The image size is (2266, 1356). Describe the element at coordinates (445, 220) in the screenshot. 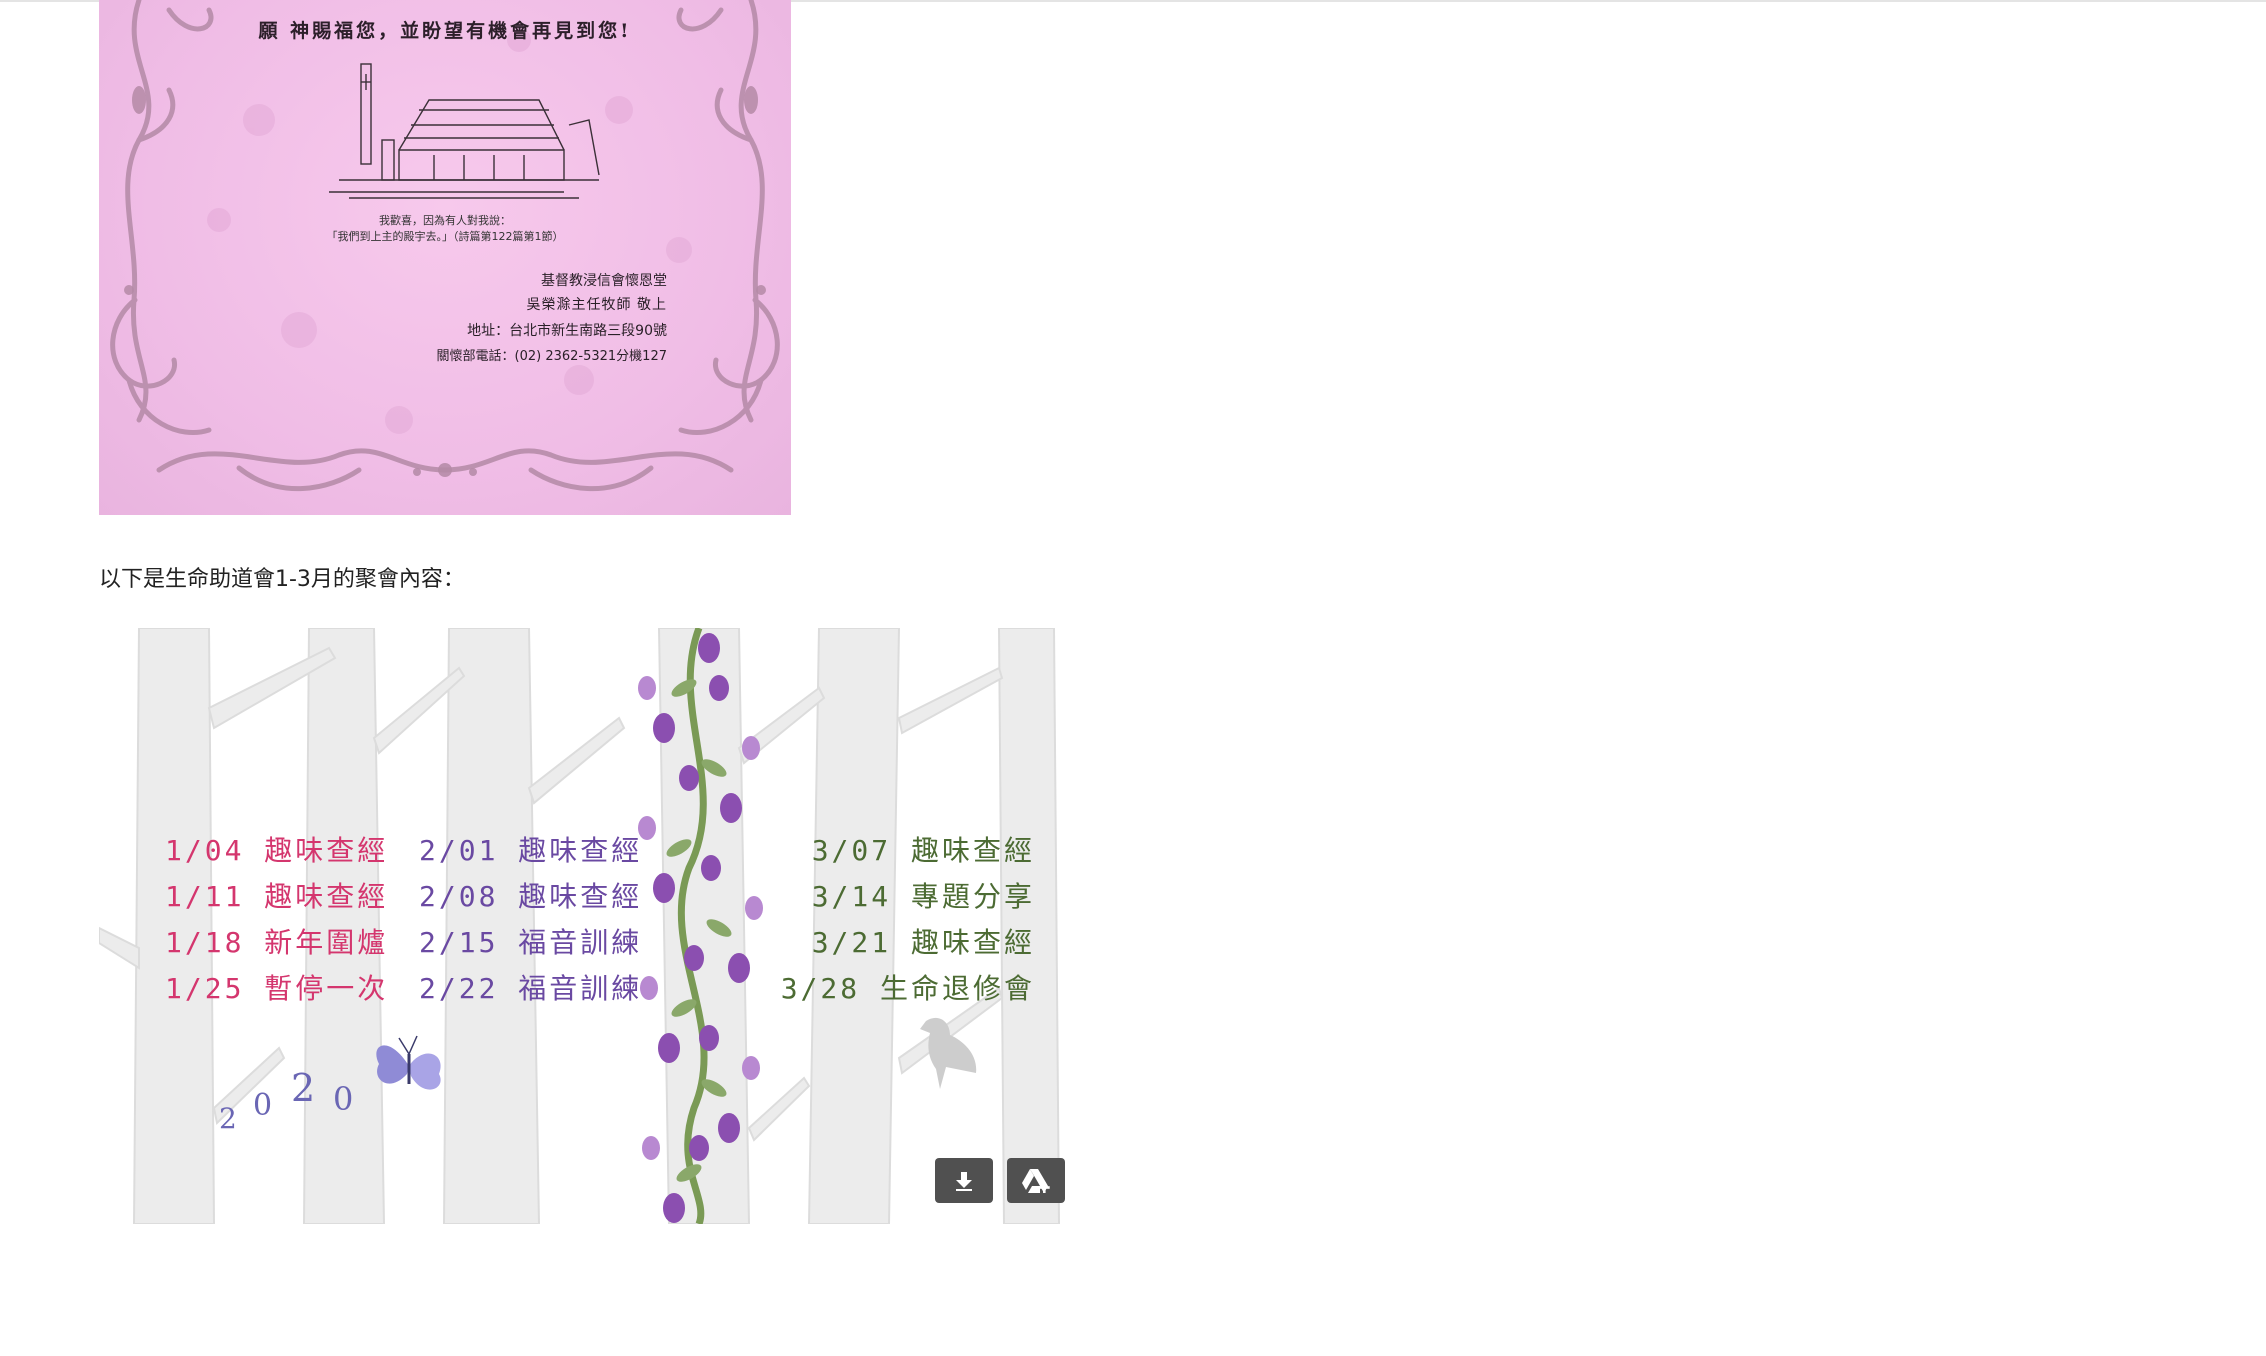

I see `card-verse-line1: 我歡喜，因為有人對我說：` at that location.